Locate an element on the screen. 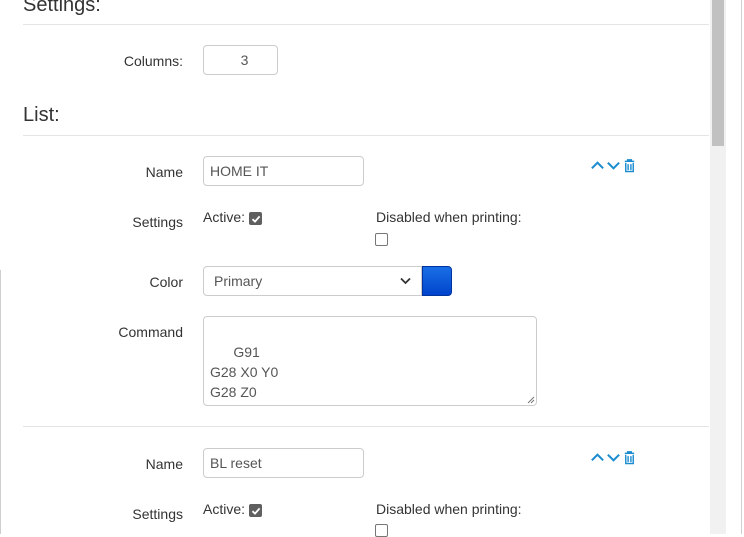 Image resolution: width=744 pixels, height=537 pixels. chevron-down-icon is located at coordinates (405, 281).